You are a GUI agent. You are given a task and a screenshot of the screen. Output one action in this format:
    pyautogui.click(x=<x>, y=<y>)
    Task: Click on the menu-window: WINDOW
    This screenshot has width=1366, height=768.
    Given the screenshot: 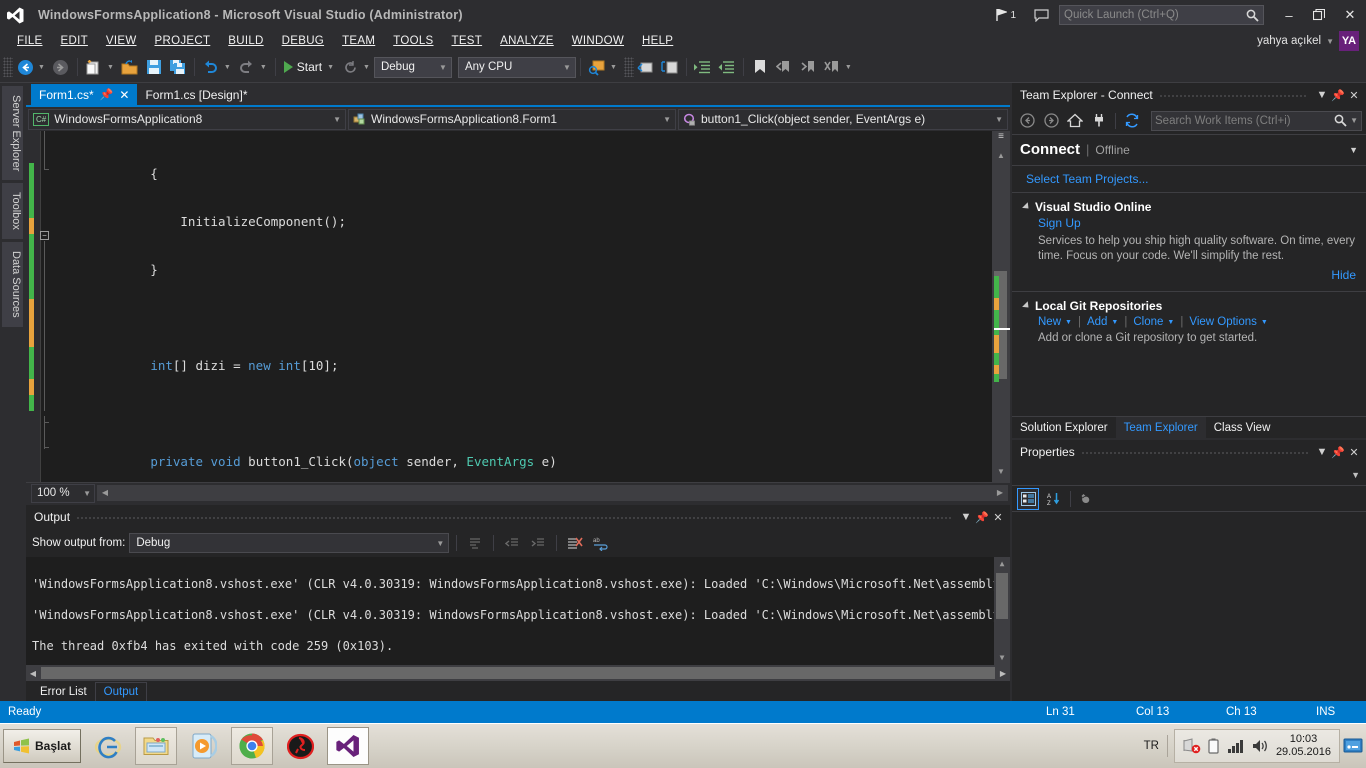 What is the action you would take?
    pyautogui.click(x=598, y=41)
    